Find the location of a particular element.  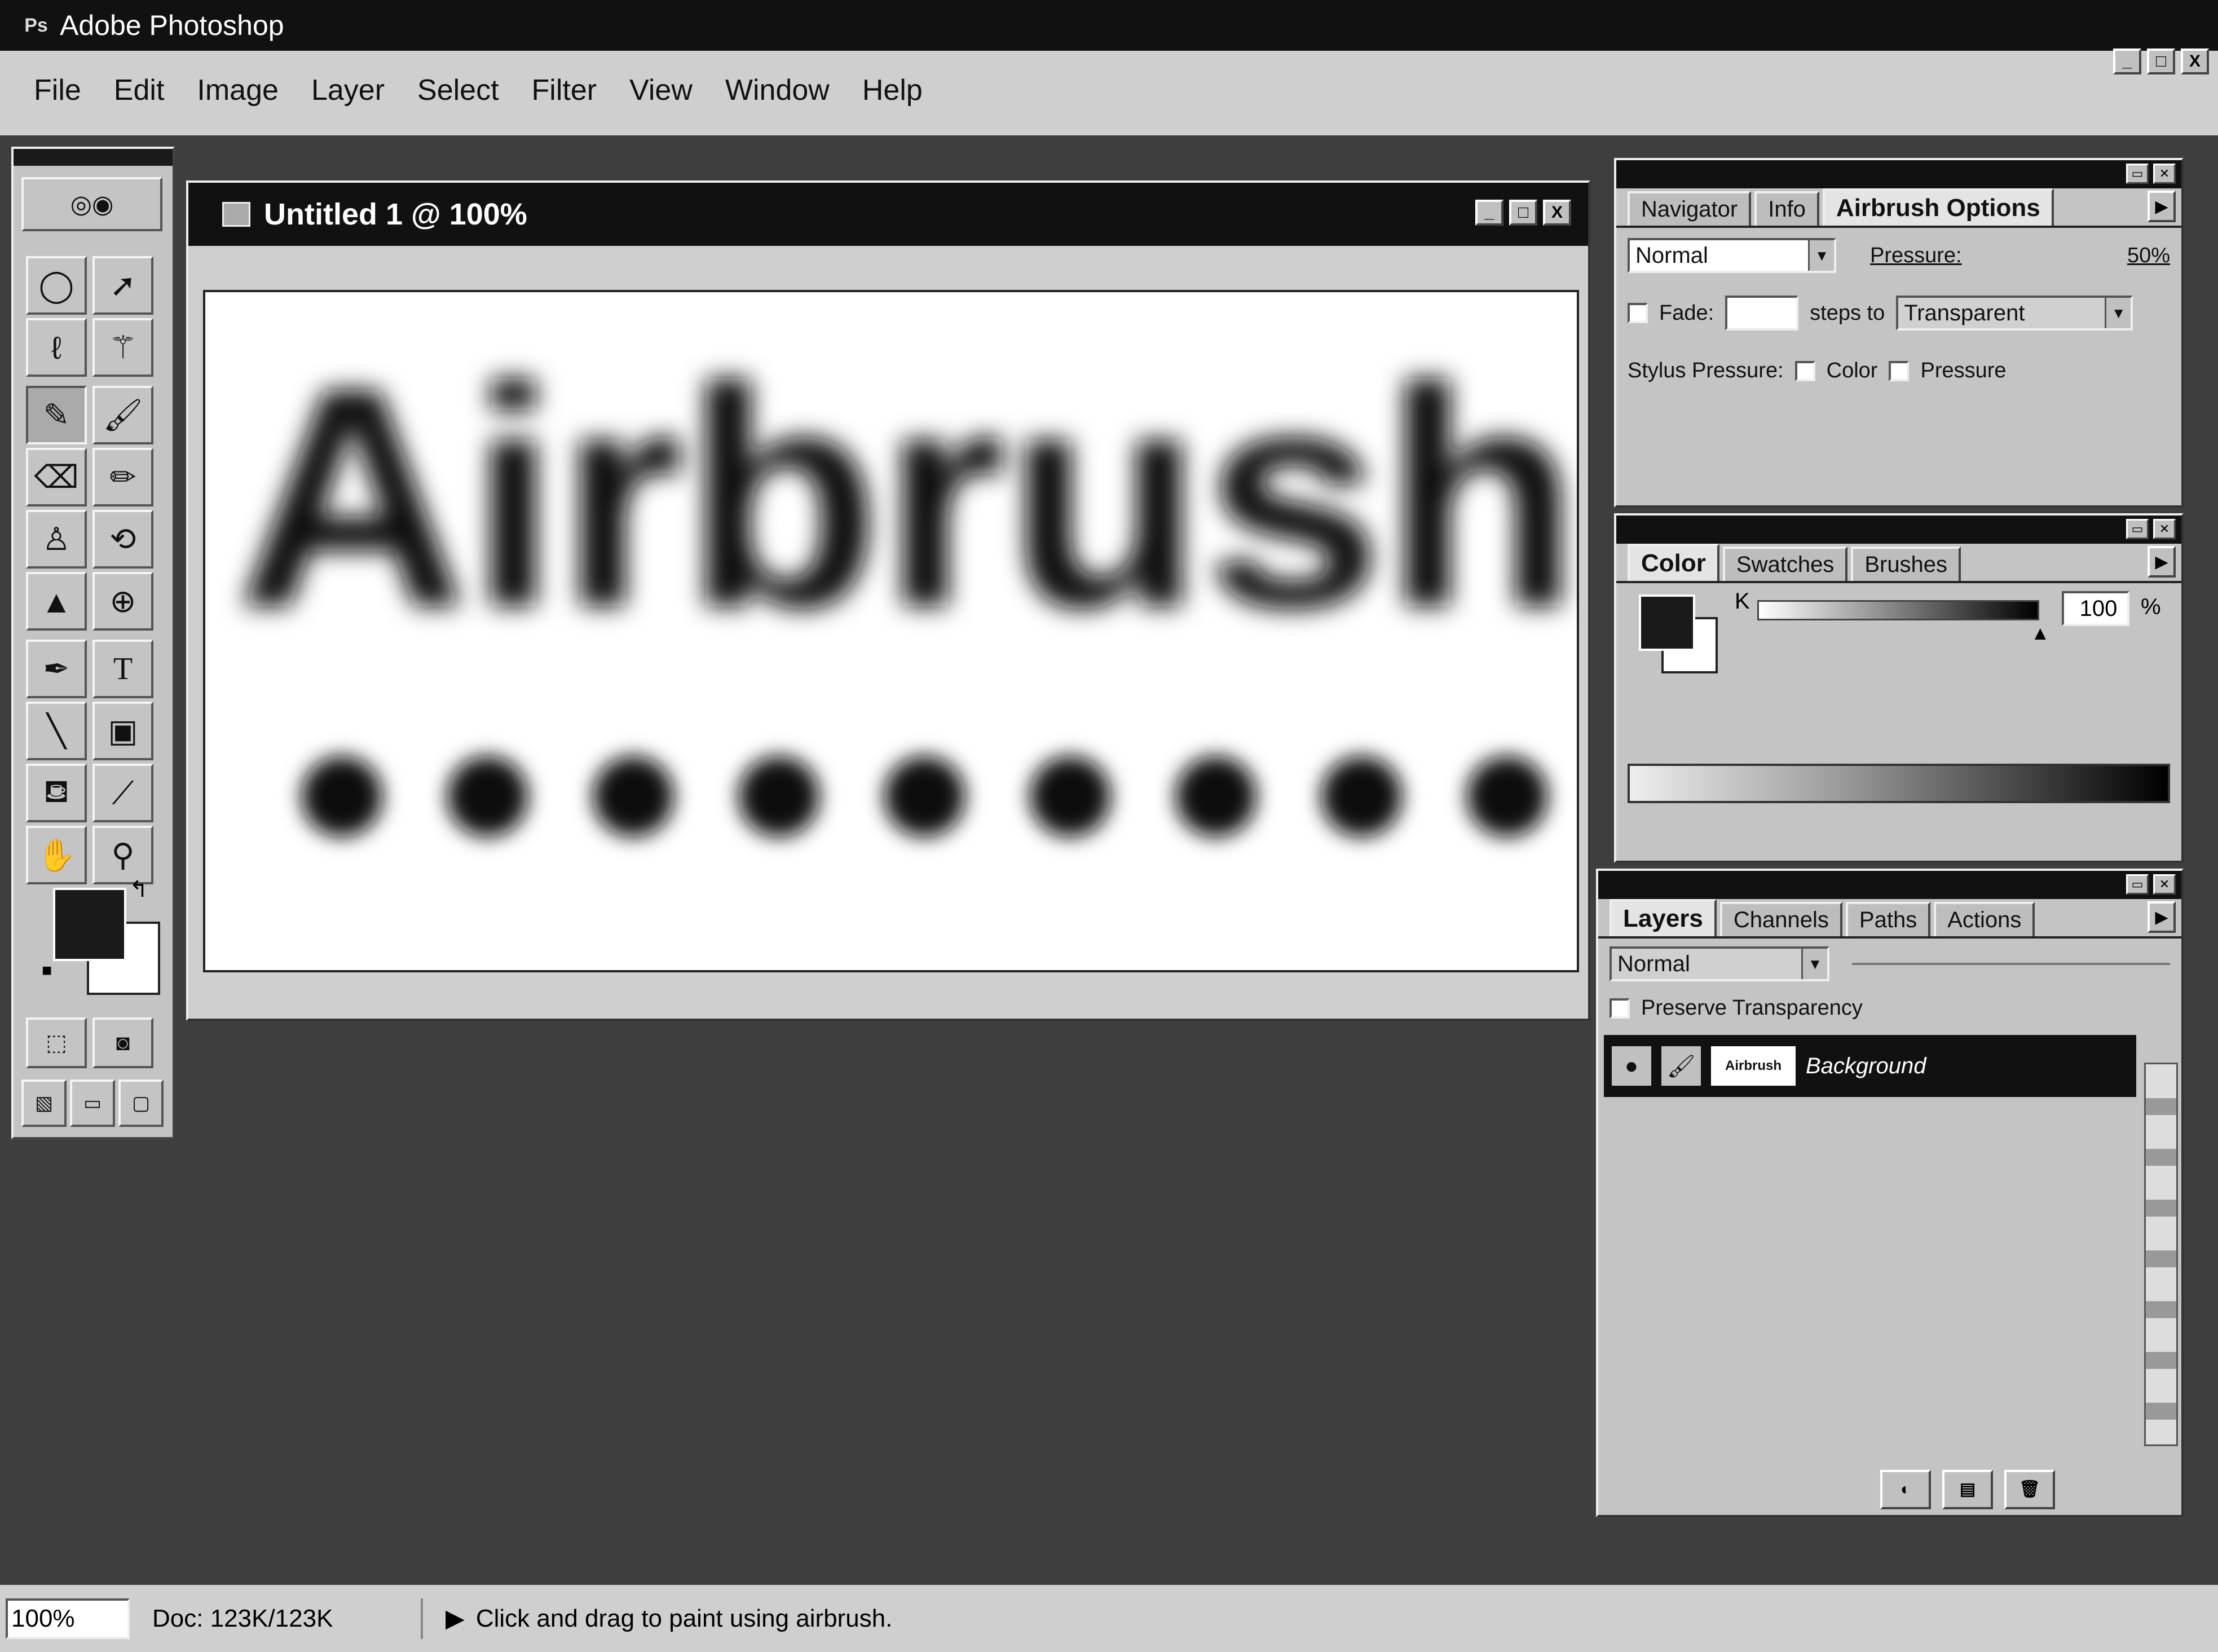

airbrush-tool: ✎ is located at coordinates (56, 415).